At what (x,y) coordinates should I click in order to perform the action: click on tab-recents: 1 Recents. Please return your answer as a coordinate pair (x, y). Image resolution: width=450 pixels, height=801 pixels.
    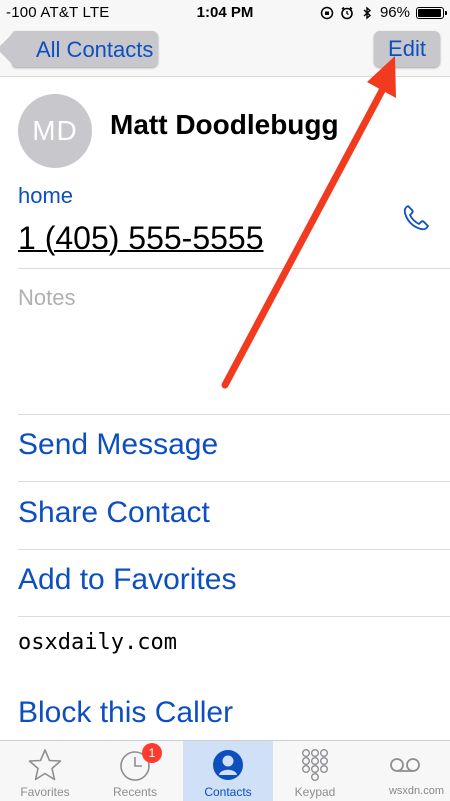
    Looking at the image, I should click on (135, 771).